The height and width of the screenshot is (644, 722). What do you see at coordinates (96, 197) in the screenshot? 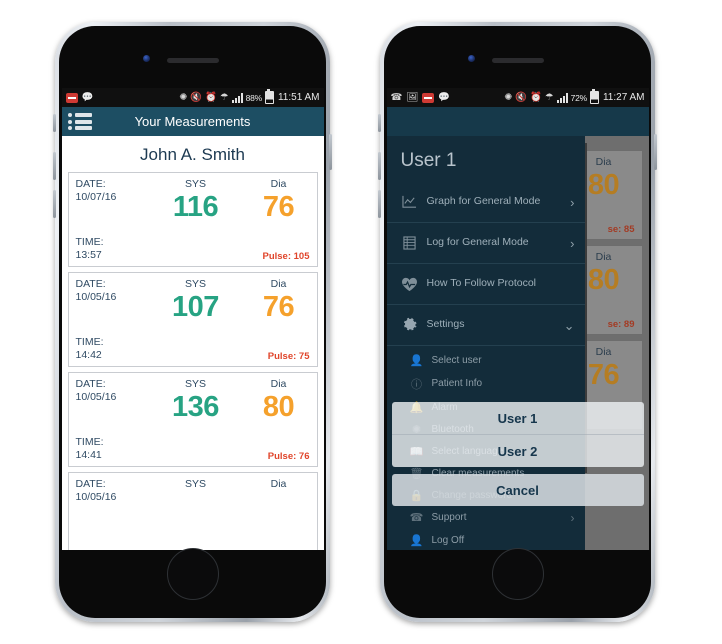
I see `date-value: 10/07/16` at bounding box center [96, 197].